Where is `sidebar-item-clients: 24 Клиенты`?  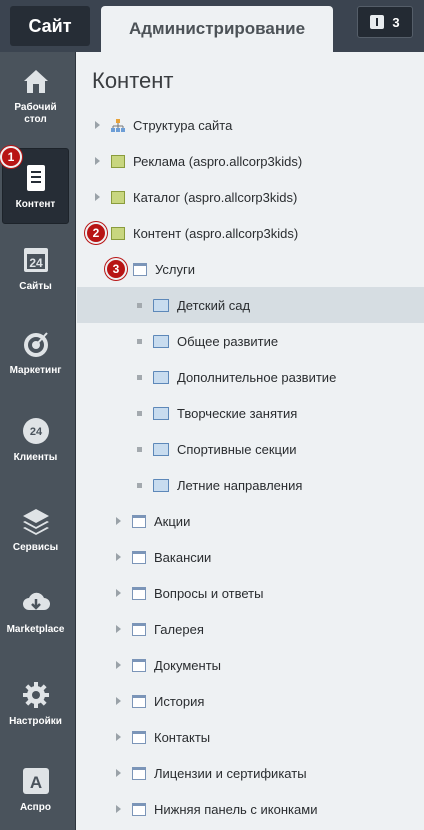
sidebar-item-clients: 24 Клиенты is located at coordinates (35, 440).